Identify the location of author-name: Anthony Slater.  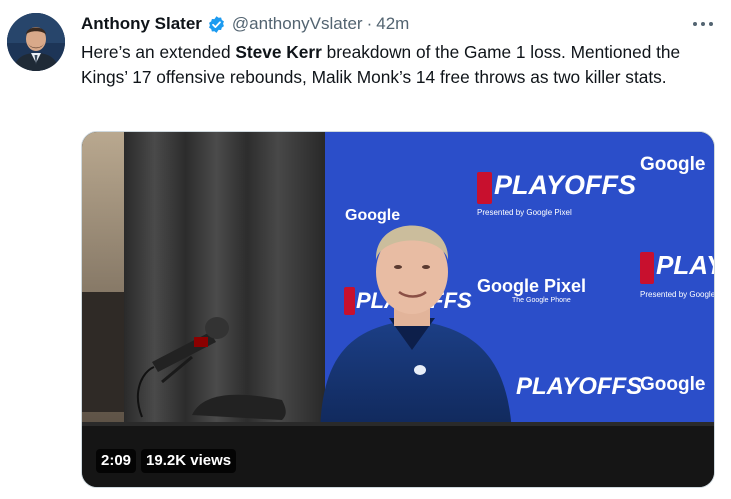
(141, 24).